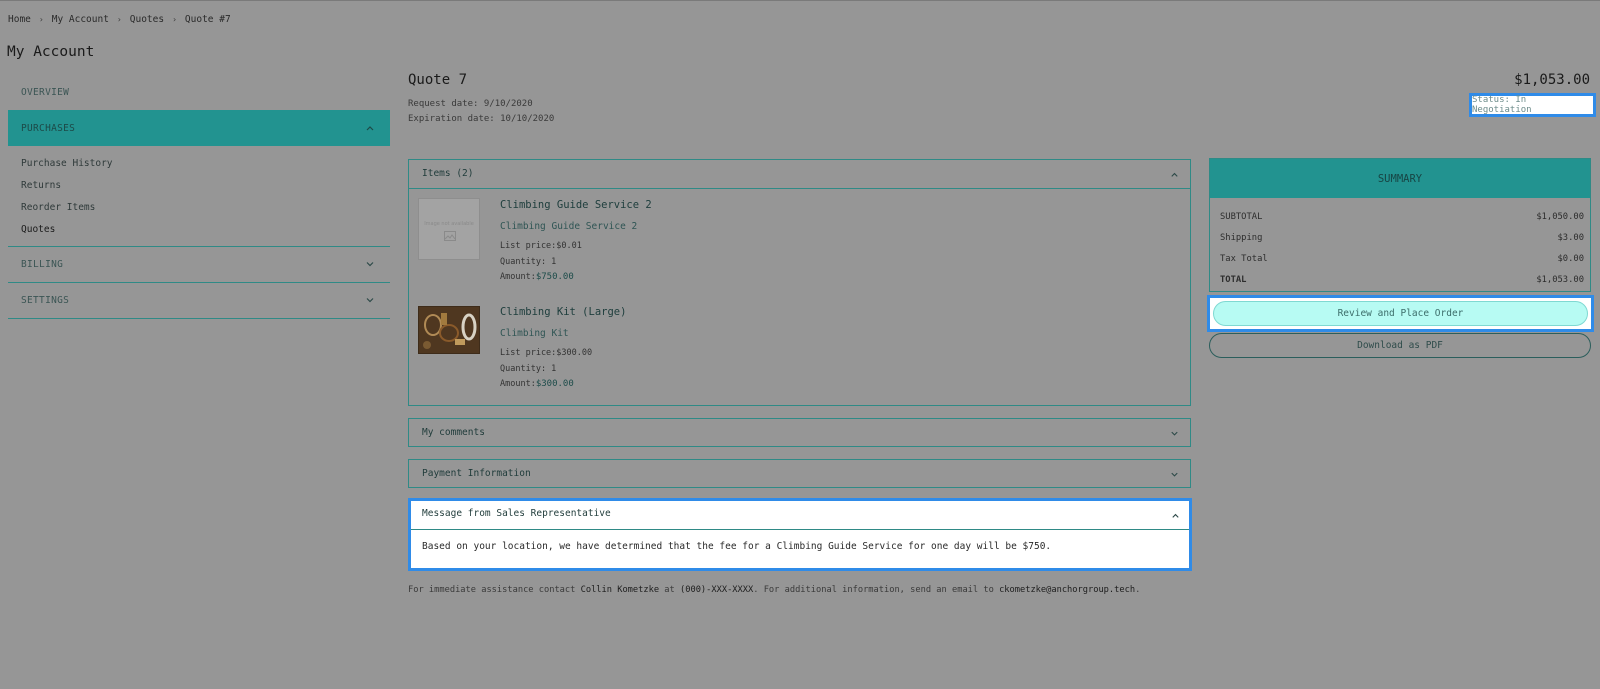 The height and width of the screenshot is (689, 1600). I want to click on items-panel-title: Items (2), so click(448, 173).